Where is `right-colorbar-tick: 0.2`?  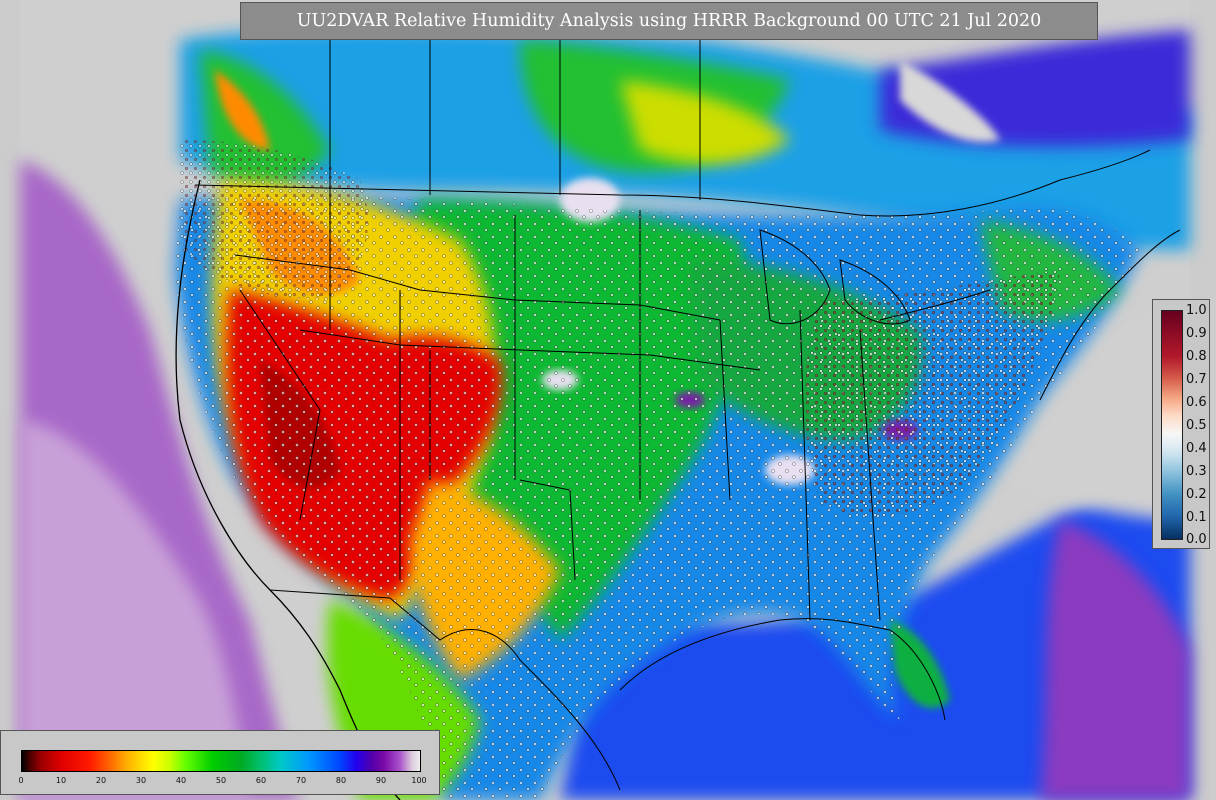
right-colorbar-tick: 0.2 is located at coordinates (1196, 494).